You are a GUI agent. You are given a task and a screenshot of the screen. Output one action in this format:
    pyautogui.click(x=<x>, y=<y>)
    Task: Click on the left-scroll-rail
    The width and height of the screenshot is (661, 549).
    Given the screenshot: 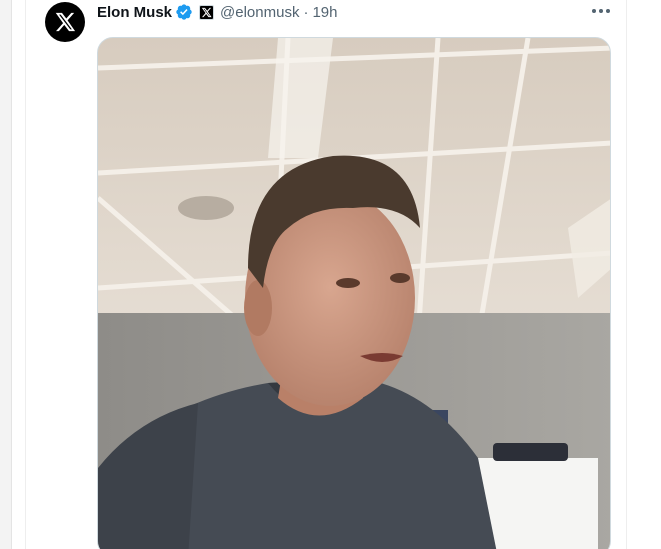 What is the action you would take?
    pyautogui.click(x=6, y=274)
    